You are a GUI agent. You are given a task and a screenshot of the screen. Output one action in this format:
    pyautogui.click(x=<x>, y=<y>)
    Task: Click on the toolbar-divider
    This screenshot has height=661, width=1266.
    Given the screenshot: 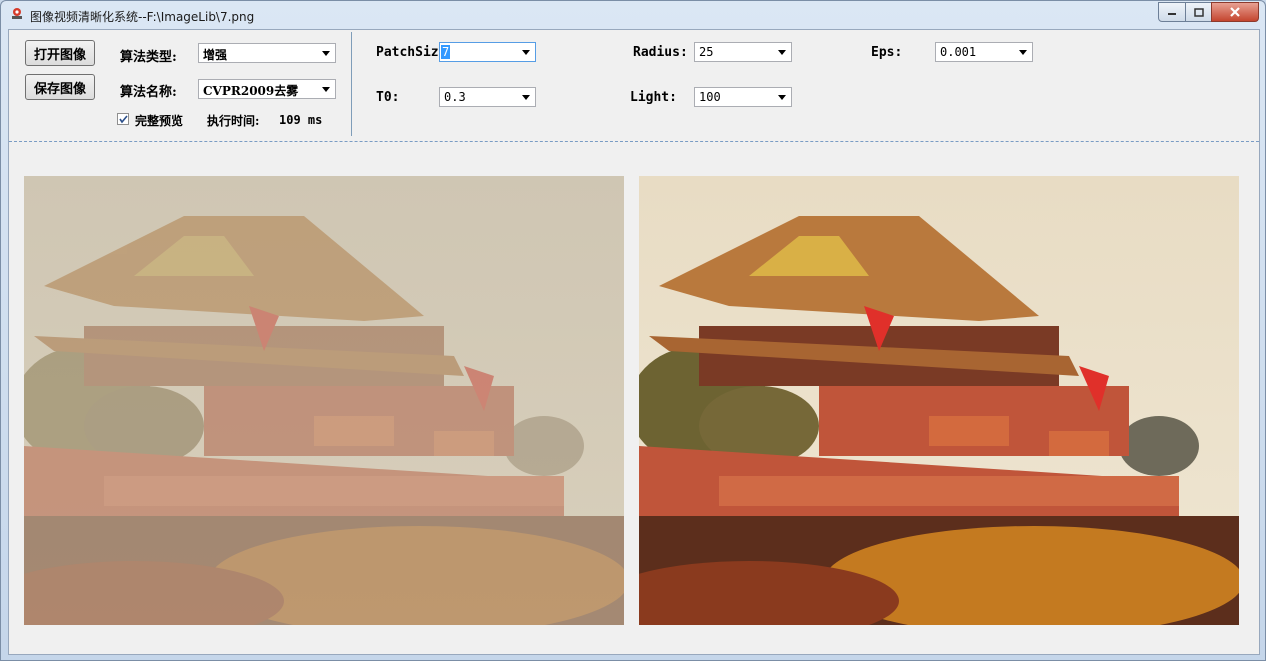 What is the action you would take?
    pyautogui.click(x=351, y=84)
    